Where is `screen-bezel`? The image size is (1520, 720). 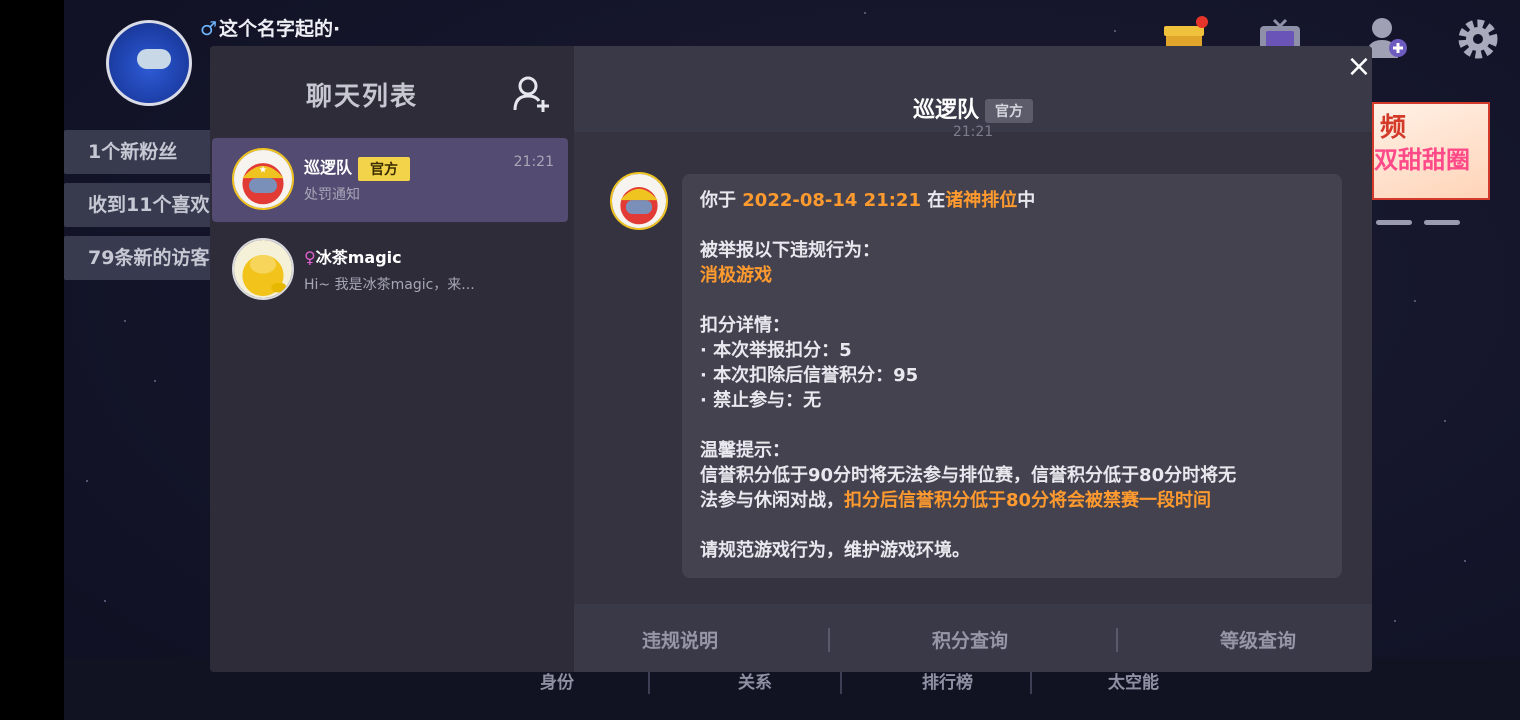
screen-bezel is located at coordinates (32, 360).